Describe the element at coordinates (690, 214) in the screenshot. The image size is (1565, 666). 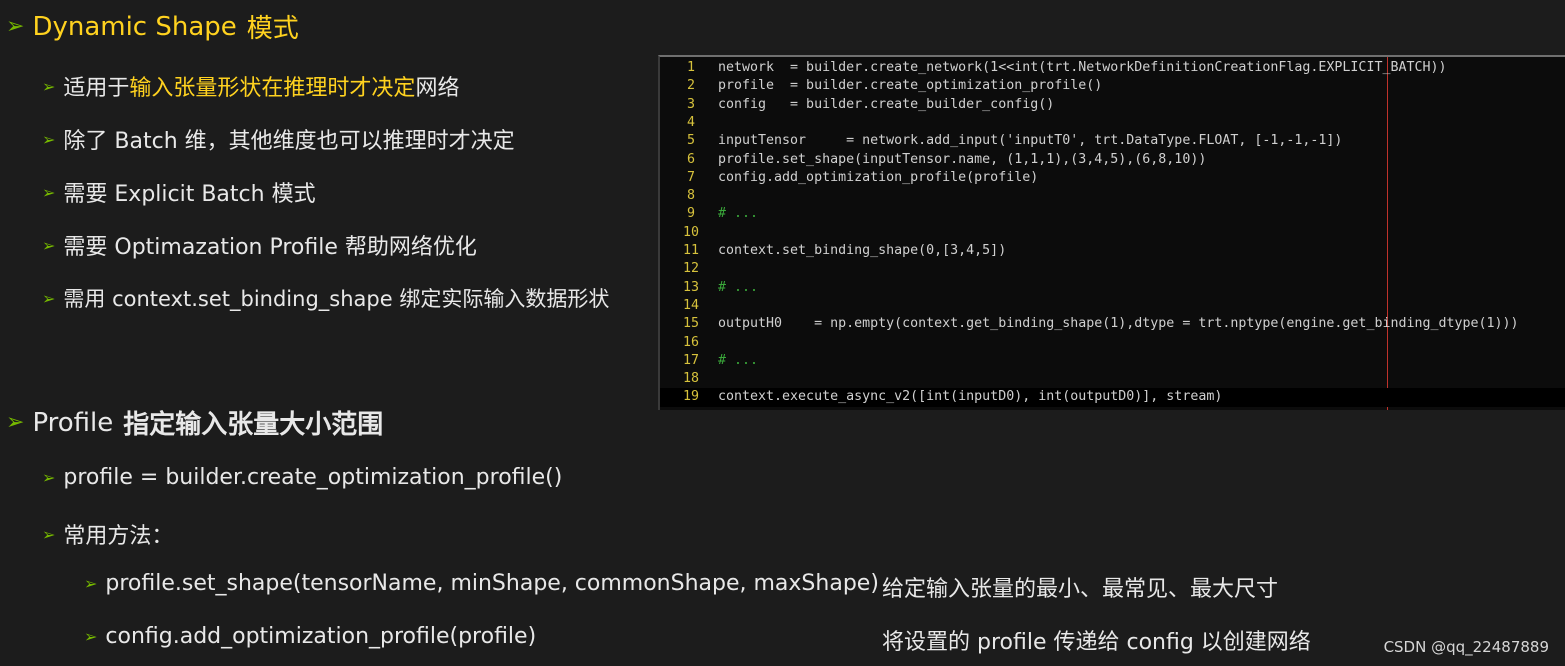
I see `line-number: 9` at that location.